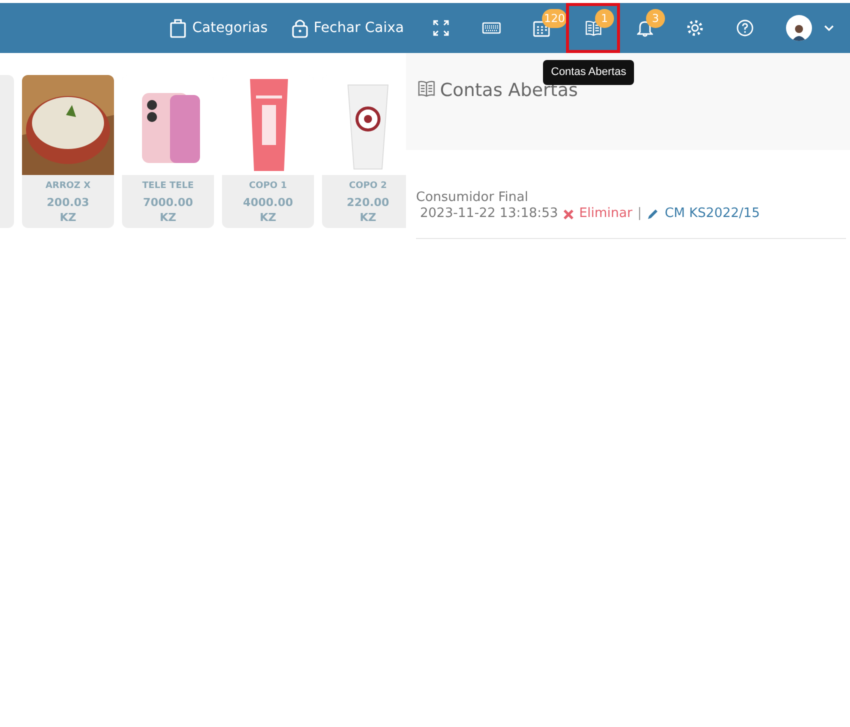 This screenshot has height=727, width=850. I want to click on product-name: TELE TELE, so click(168, 186).